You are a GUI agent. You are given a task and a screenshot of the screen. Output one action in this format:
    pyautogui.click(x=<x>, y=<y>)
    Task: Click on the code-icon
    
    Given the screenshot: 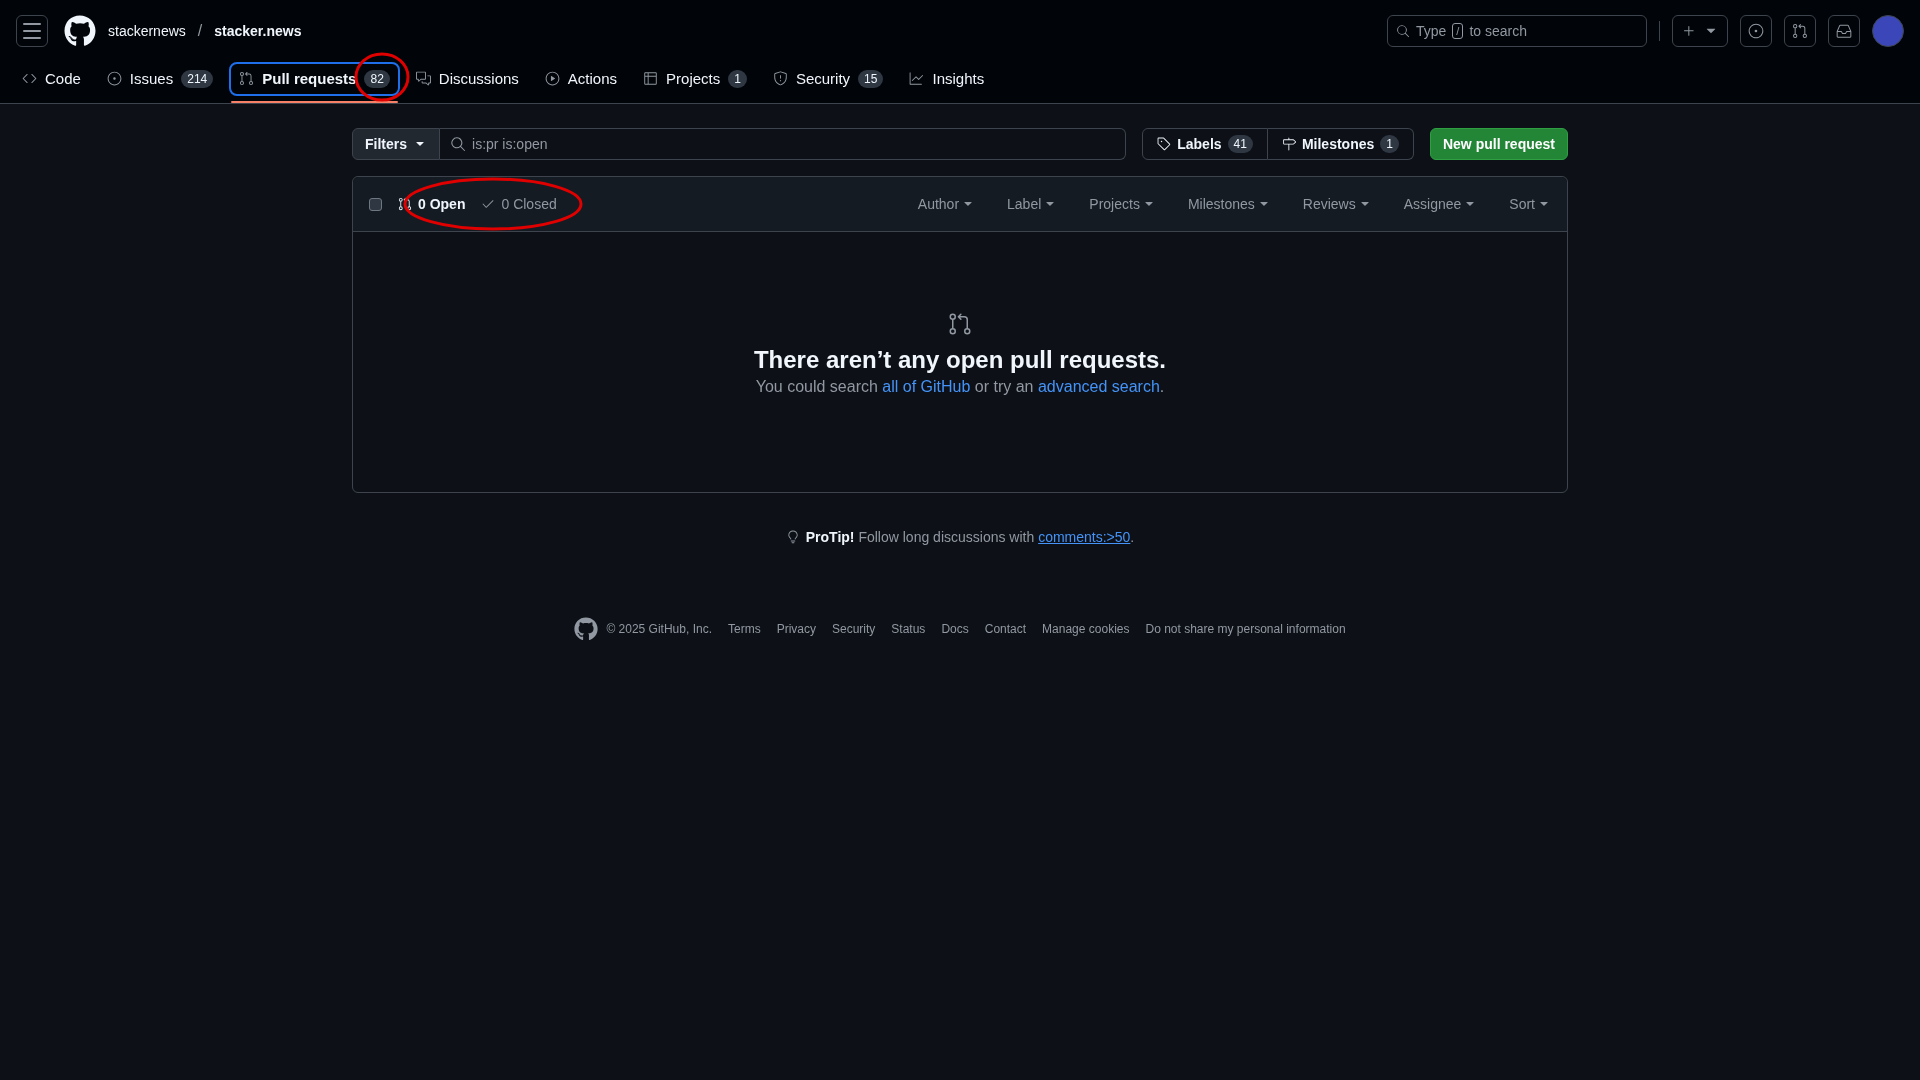 What is the action you would take?
    pyautogui.click(x=29, y=78)
    